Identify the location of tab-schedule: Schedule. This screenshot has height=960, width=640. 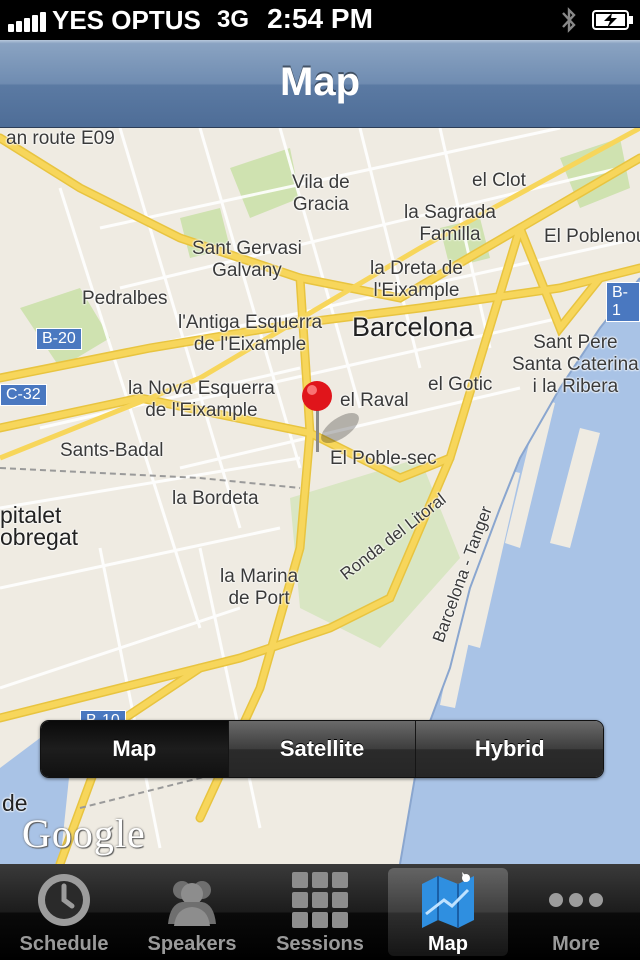
(64, 912).